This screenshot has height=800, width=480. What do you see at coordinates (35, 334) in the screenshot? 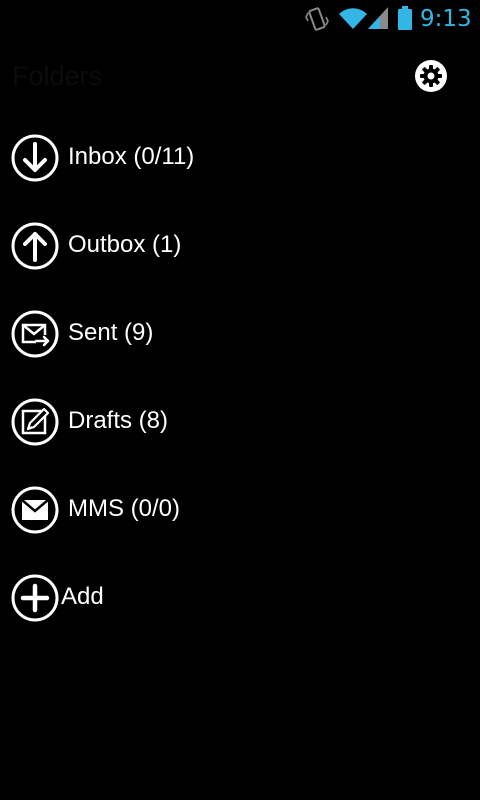
I see `envelope-arrow-icon` at bounding box center [35, 334].